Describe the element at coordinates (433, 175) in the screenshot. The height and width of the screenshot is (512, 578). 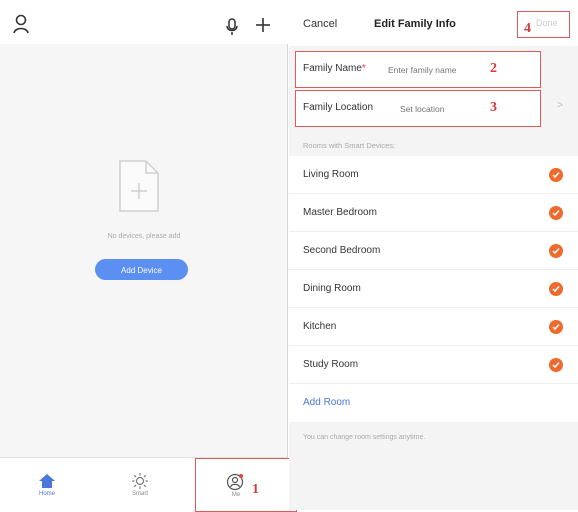
I see `room-item: Living Room` at that location.